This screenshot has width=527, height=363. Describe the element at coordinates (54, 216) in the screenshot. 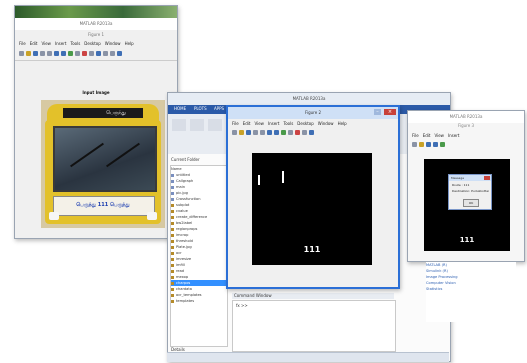

I see `bus-headlight-left` at that location.